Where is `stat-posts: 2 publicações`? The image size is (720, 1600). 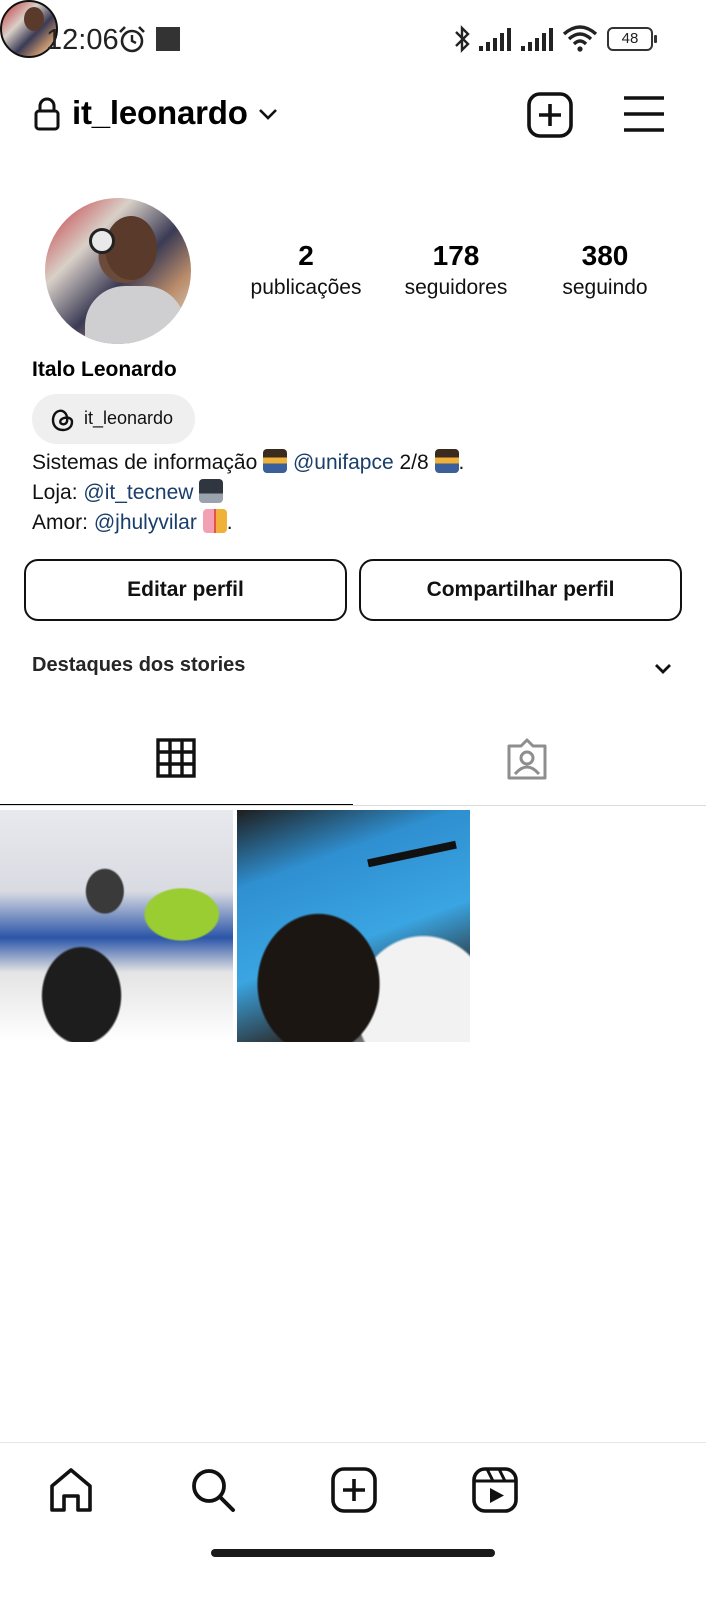
stat-posts: 2 publicações is located at coordinates (306, 270).